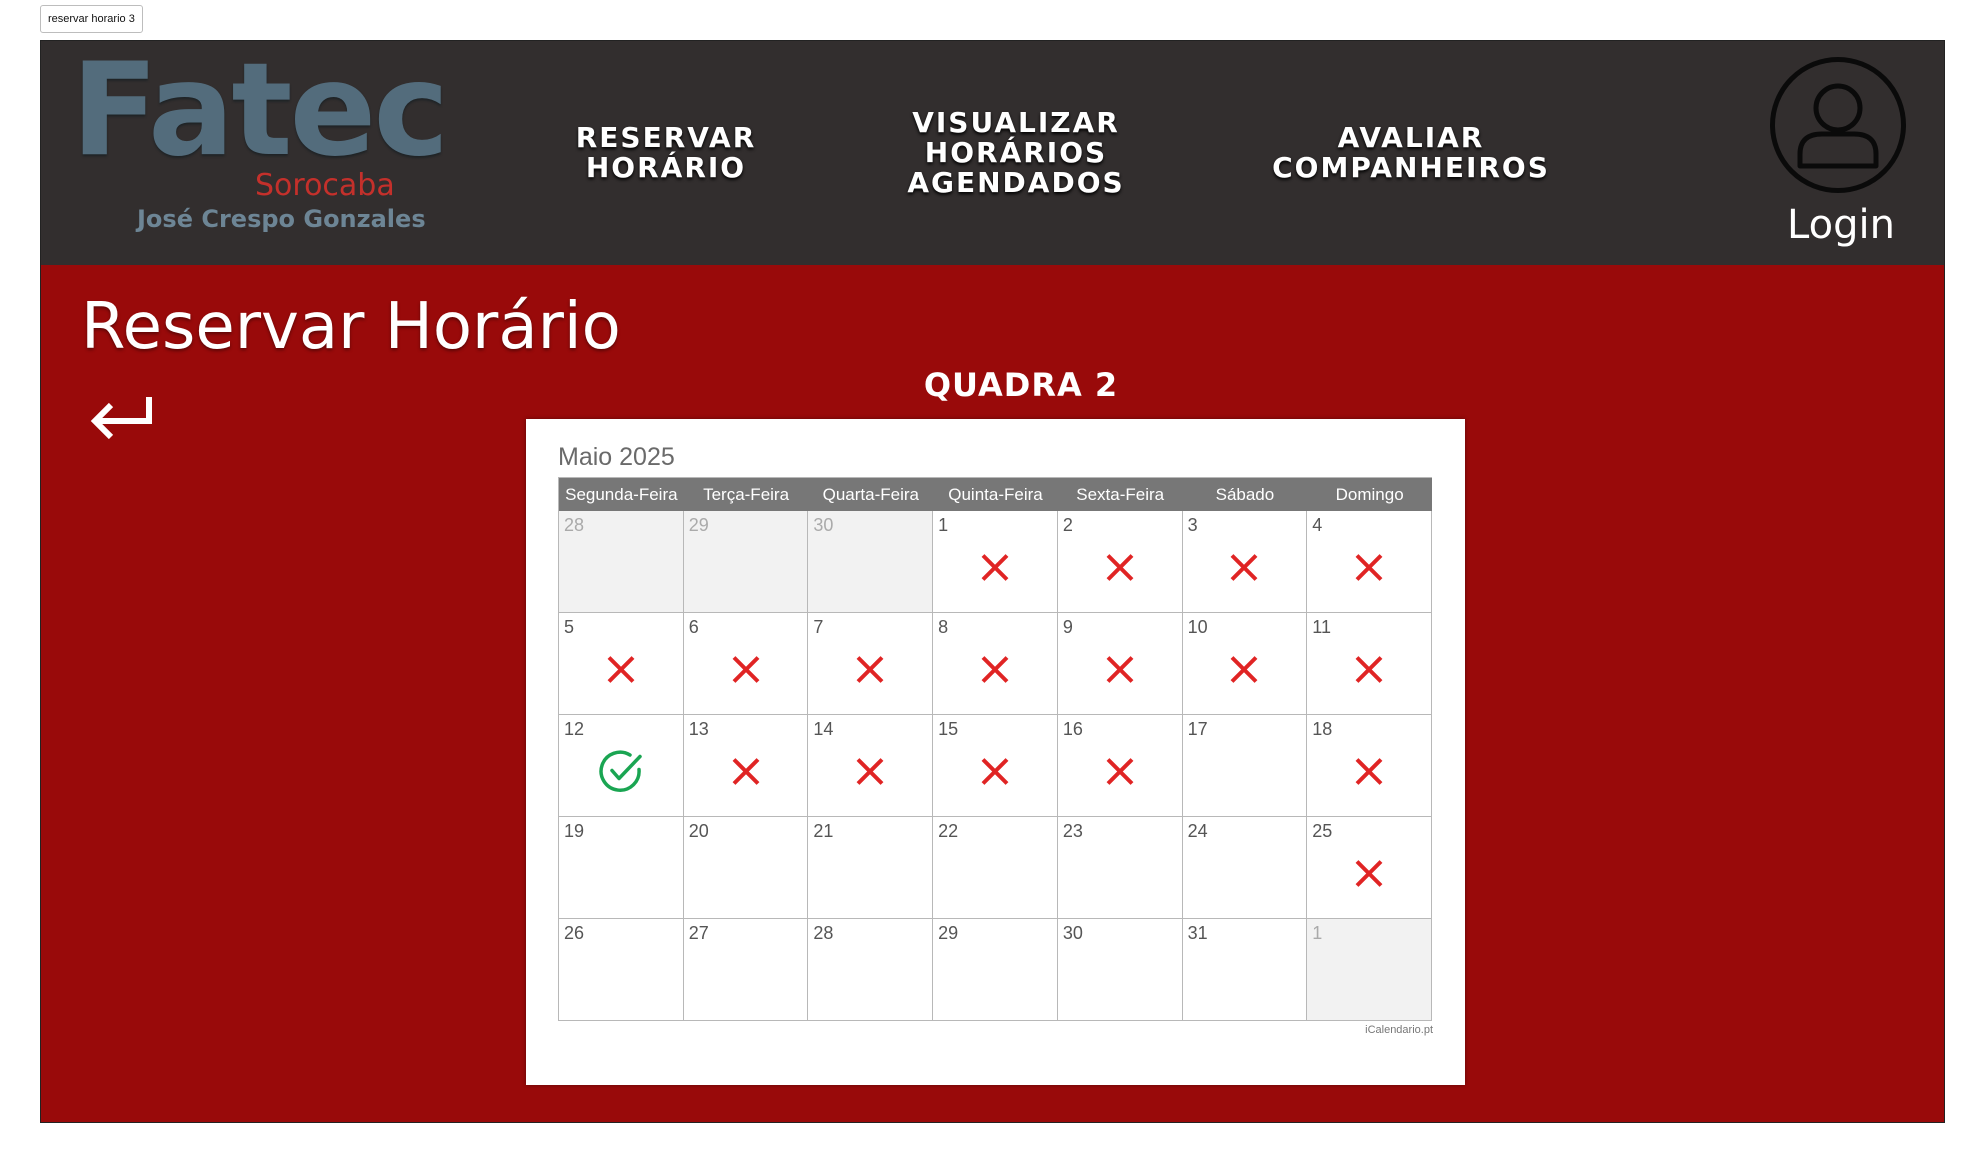 The height and width of the screenshot is (1160, 1980). Describe the element at coordinates (871, 868) in the screenshot. I see `calendar-day-cell: 21` at that location.